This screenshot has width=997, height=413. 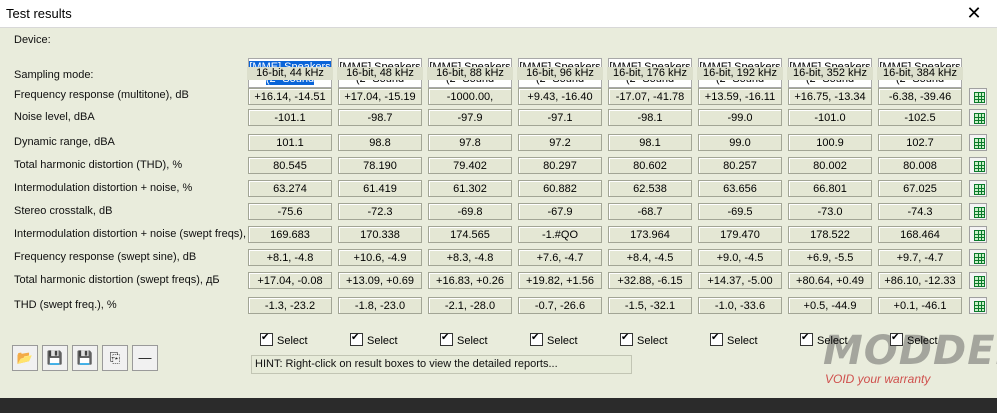 I want to click on result-box: -101.1, so click(x=290, y=117).